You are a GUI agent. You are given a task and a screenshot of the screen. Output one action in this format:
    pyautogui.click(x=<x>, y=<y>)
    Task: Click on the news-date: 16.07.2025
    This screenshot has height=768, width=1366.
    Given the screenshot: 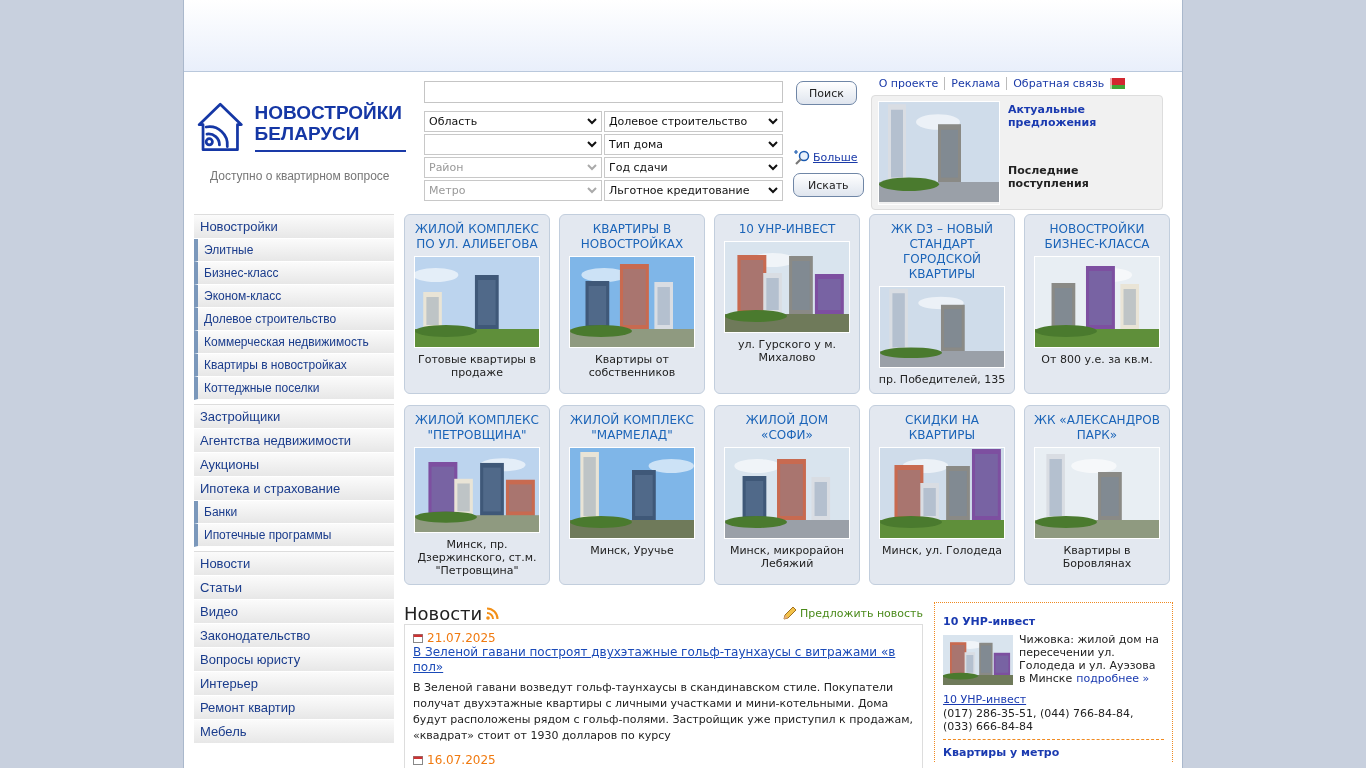 What is the action you would take?
    pyautogui.click(x=461, y=760)
    